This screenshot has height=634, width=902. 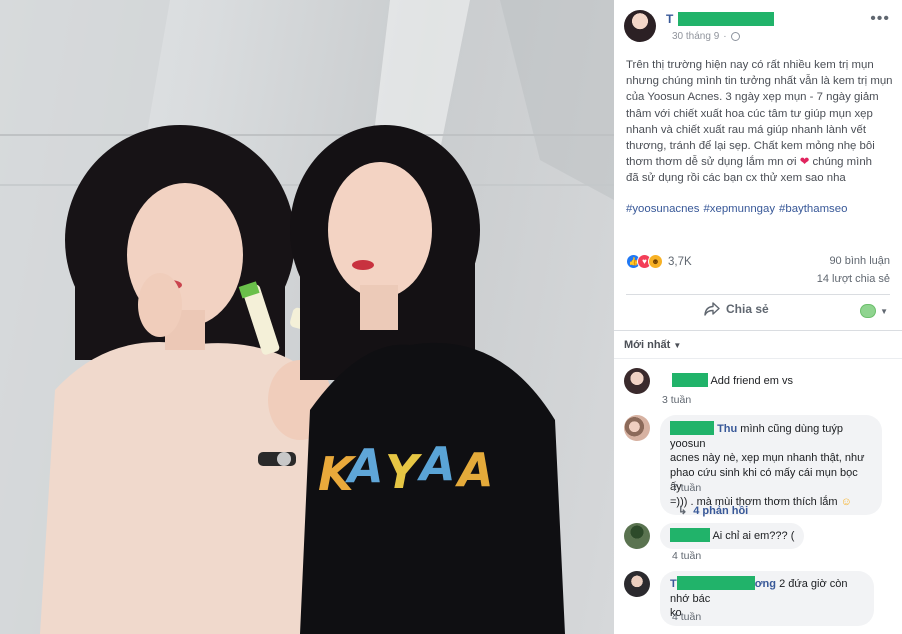 What do you see at coordinates (747, 309) in the screenshot?
I see `share-label: Chia sẻ` at bounding box center [747, 309].